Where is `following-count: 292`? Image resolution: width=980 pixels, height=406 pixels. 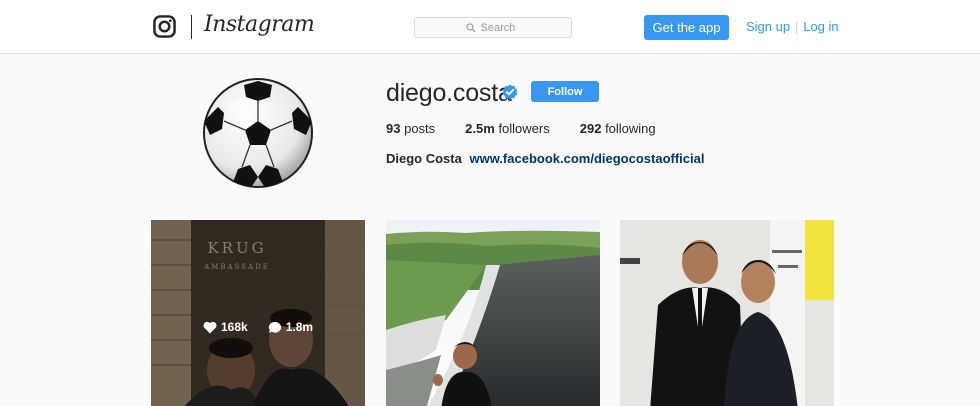 following-count: 292 is located at coordinates (590, 128).